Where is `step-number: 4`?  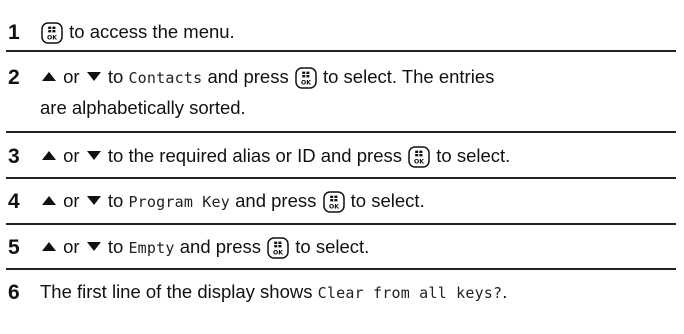 step-number: 4 is located at coordinates (14, 201).